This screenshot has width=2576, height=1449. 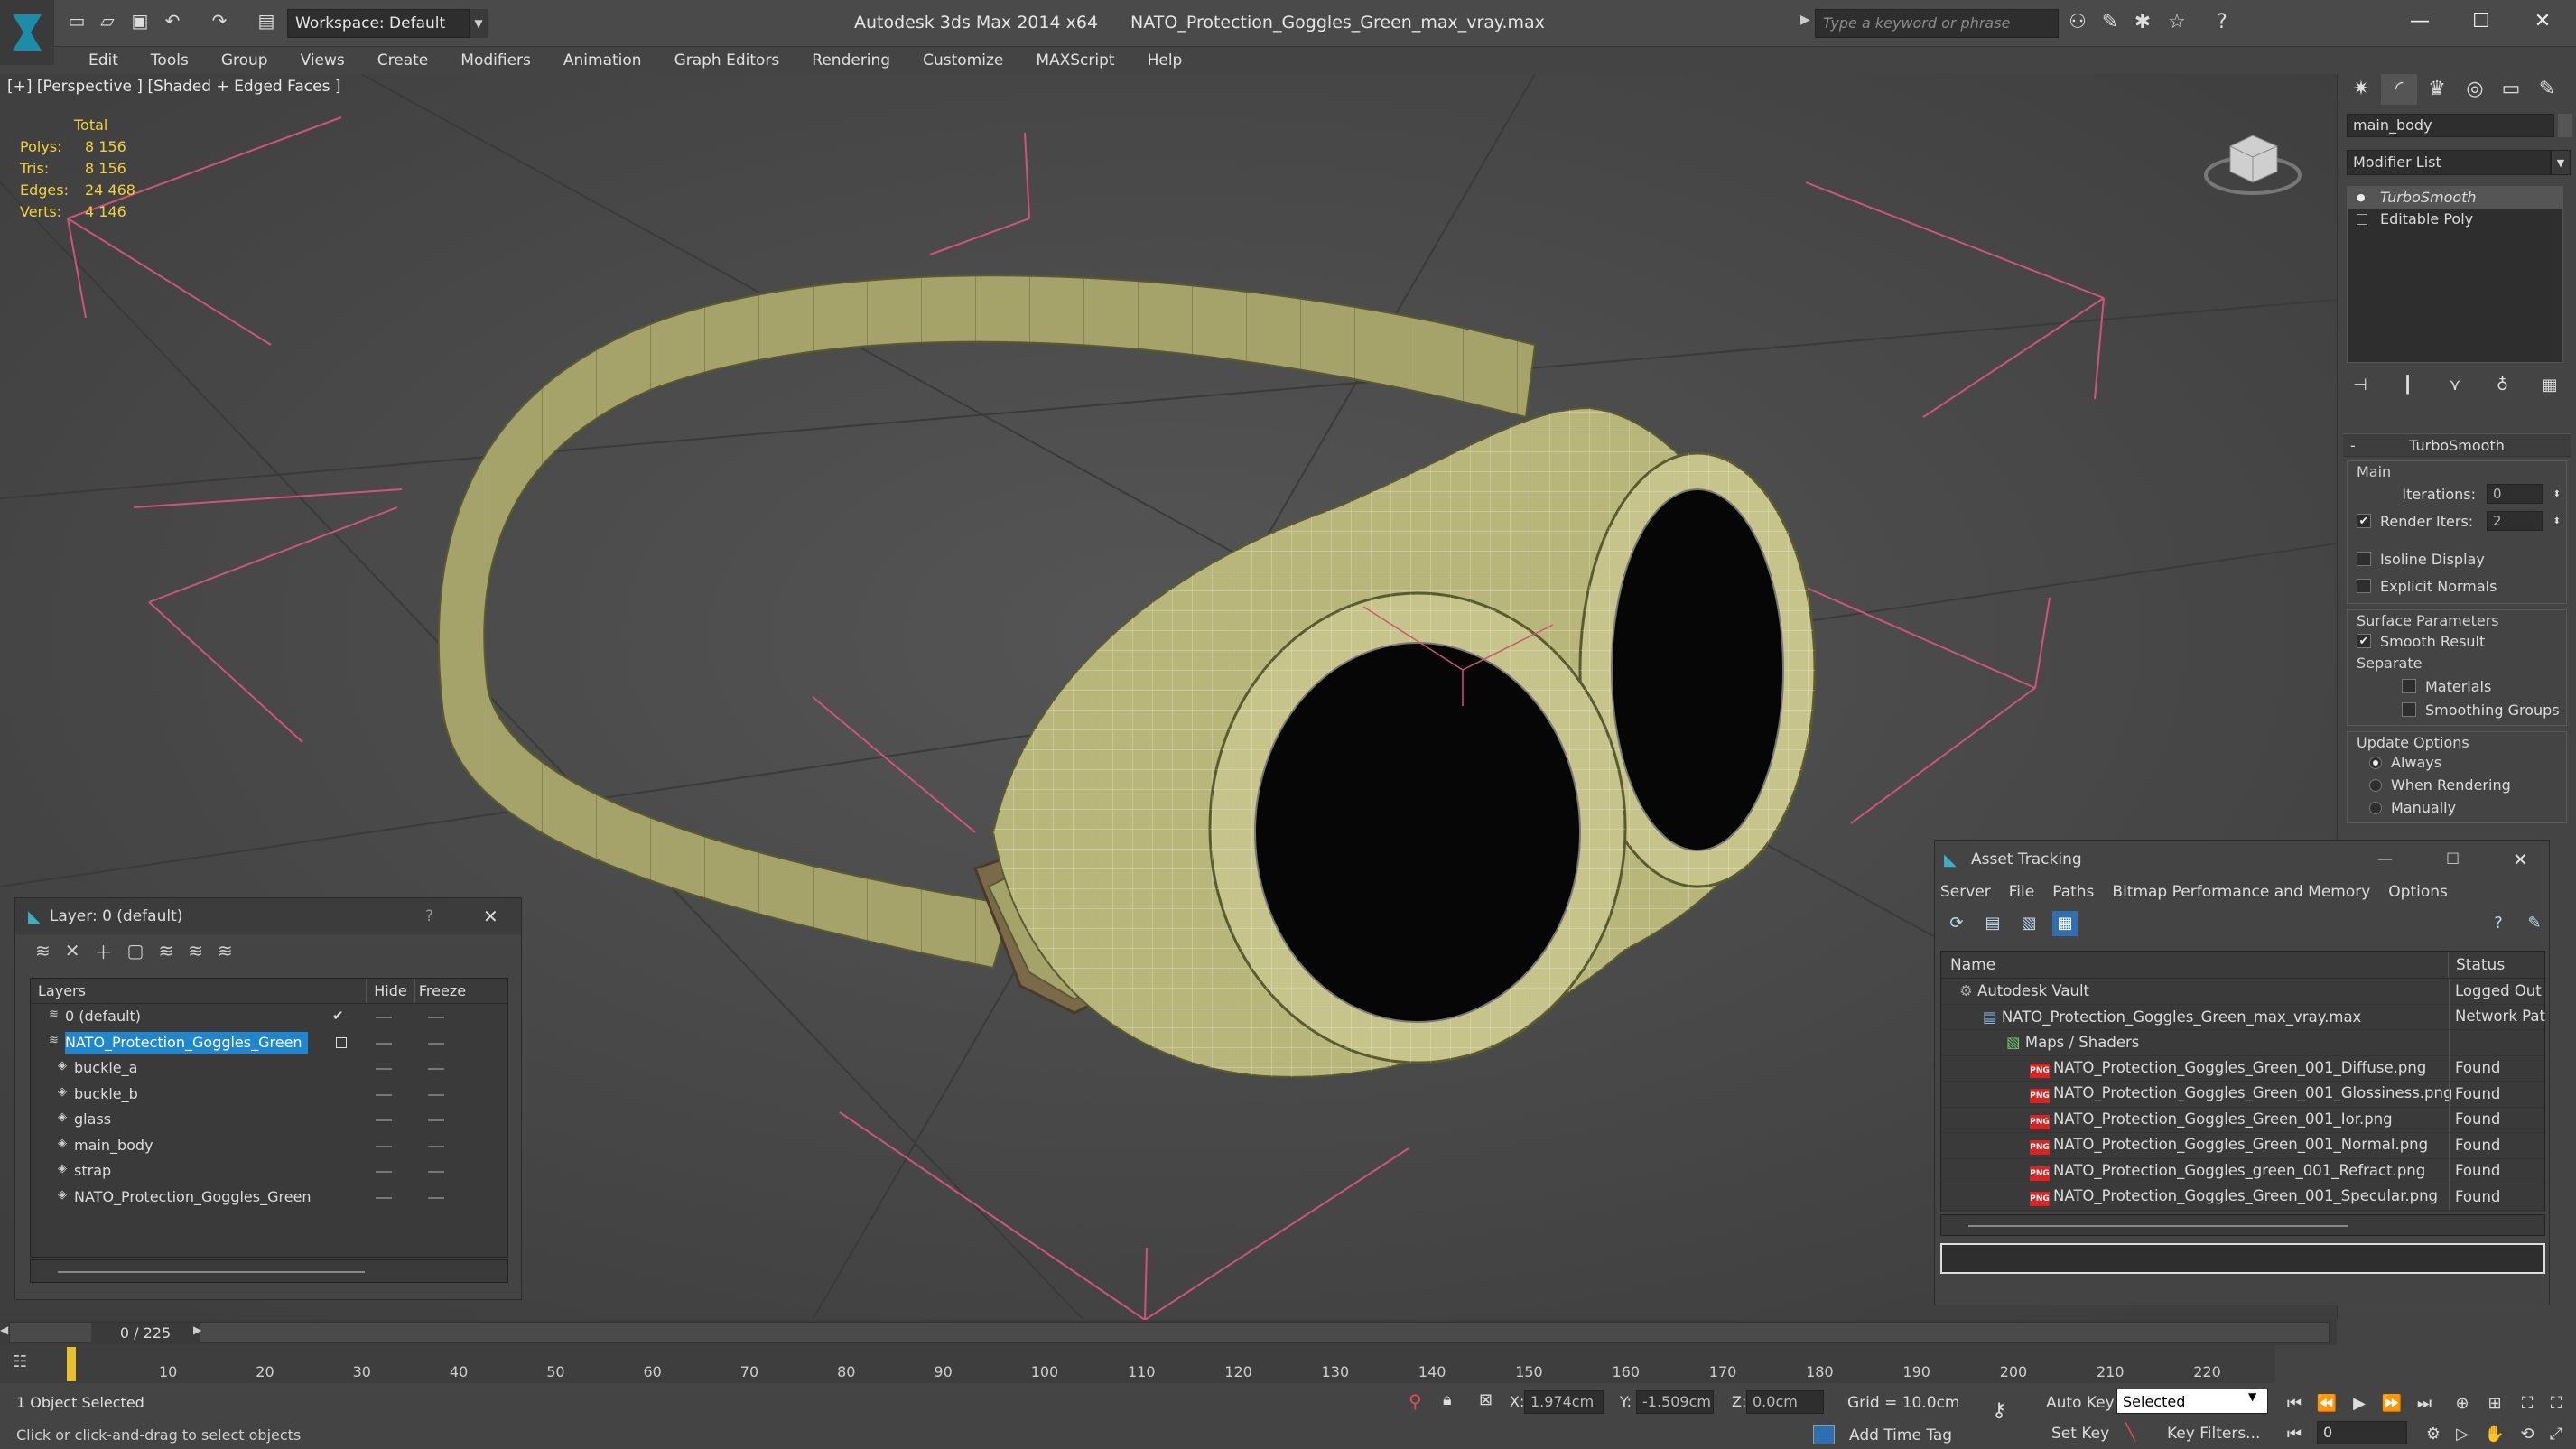 What do you see at coordinates (378, 23) in the screenshot?
I see `workspace-dropdown: Workspace: Default` at bounding box center [378, 23].